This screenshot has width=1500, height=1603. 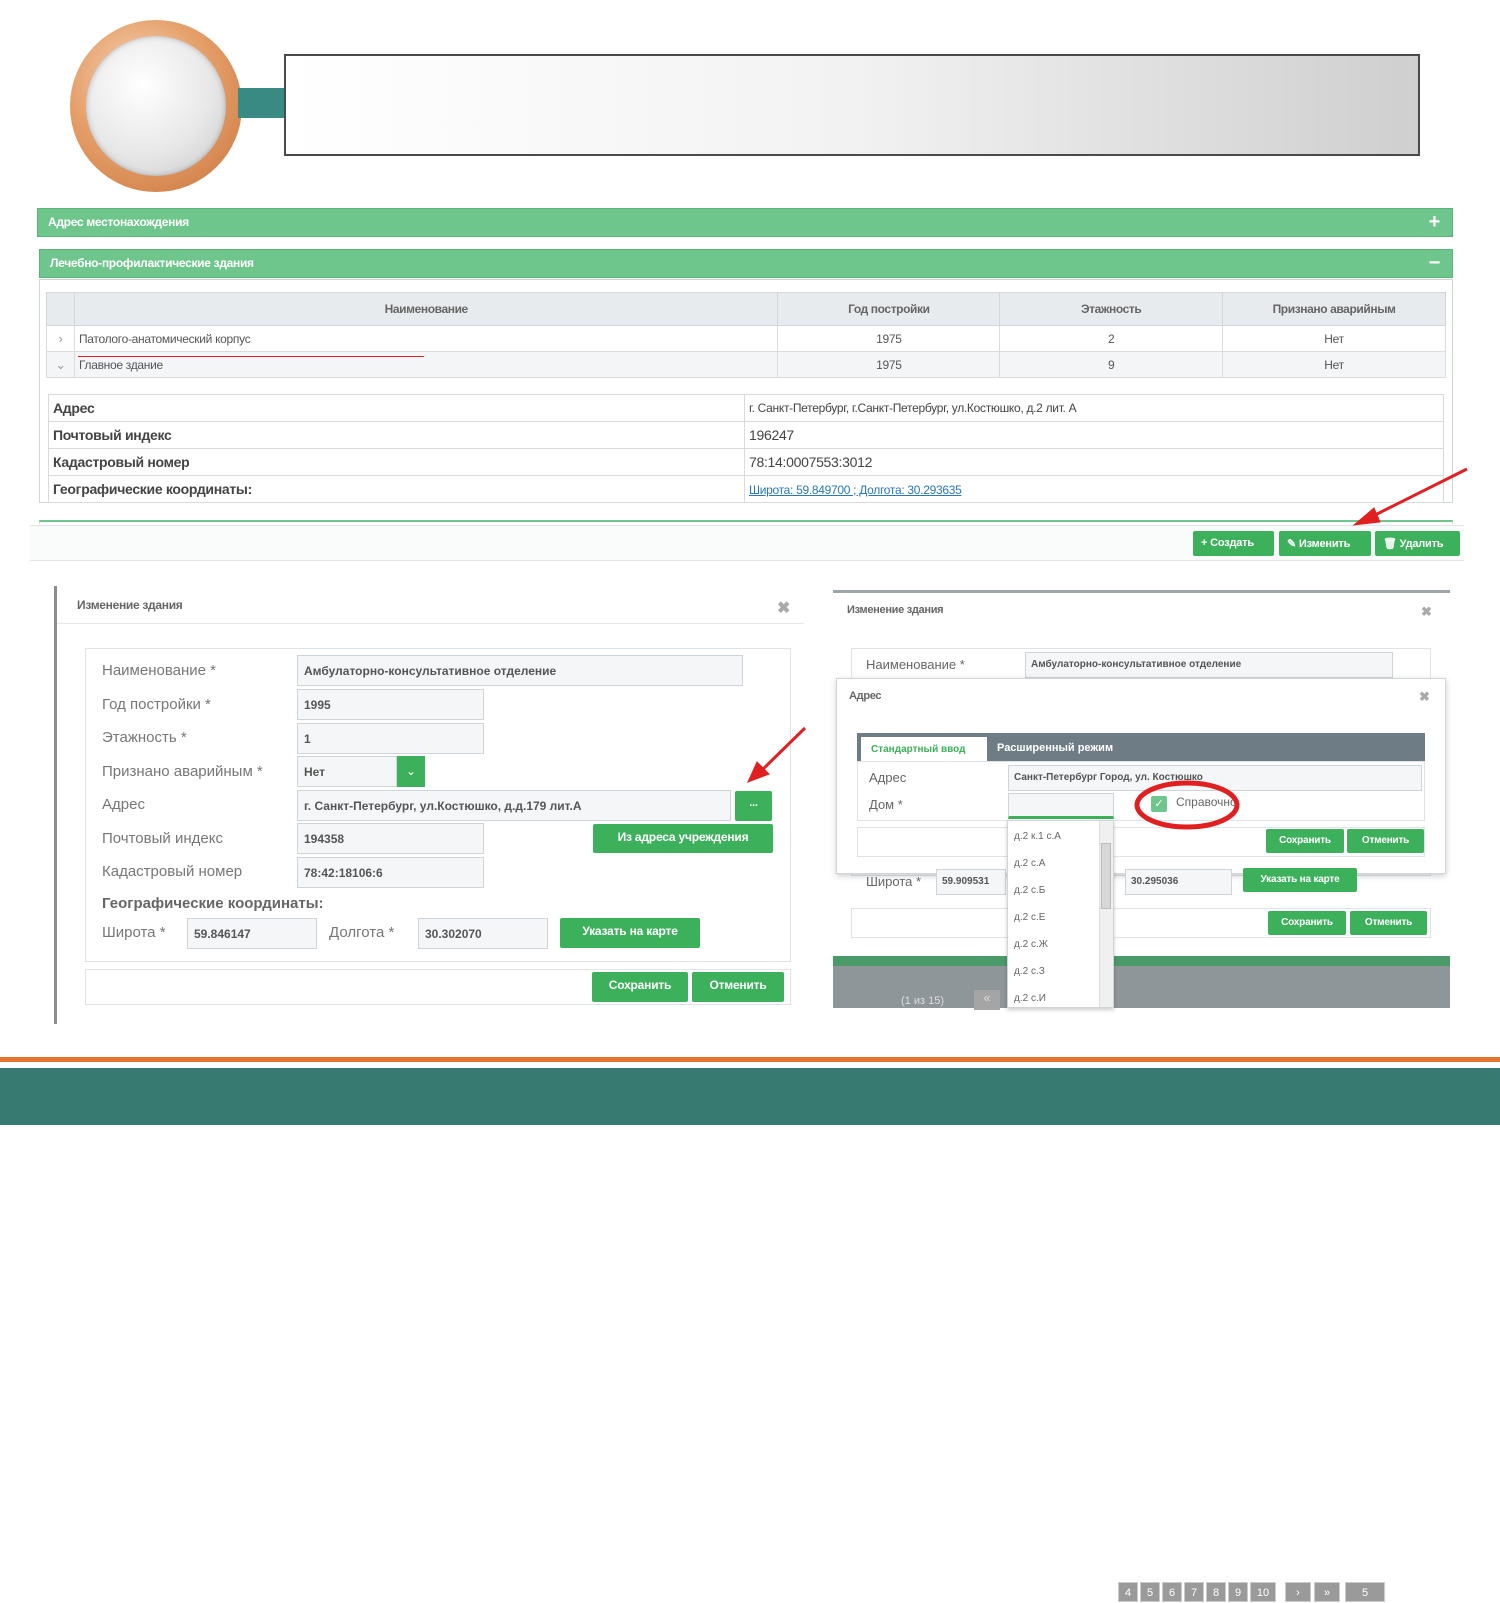 What do you see at coordinates (1107, 648) in the screenshot?
I see `annotation-layer` at bounding box center [1107, 648].